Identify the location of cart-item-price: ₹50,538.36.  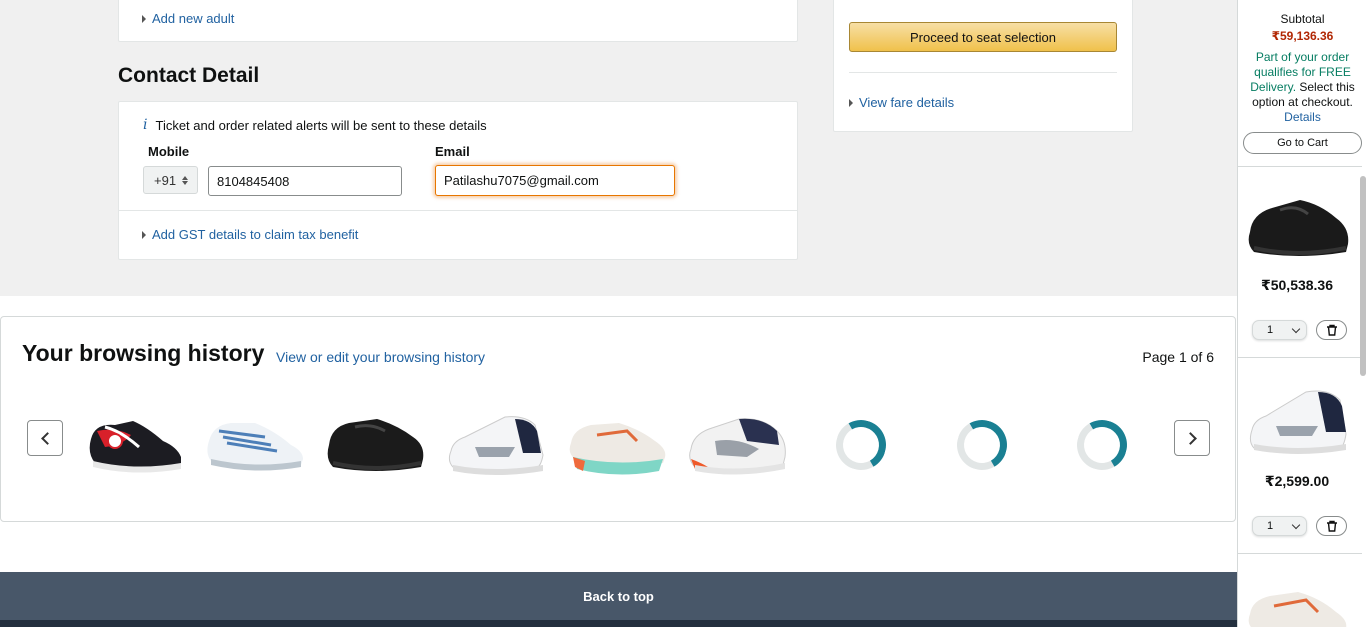
(1297, 285).